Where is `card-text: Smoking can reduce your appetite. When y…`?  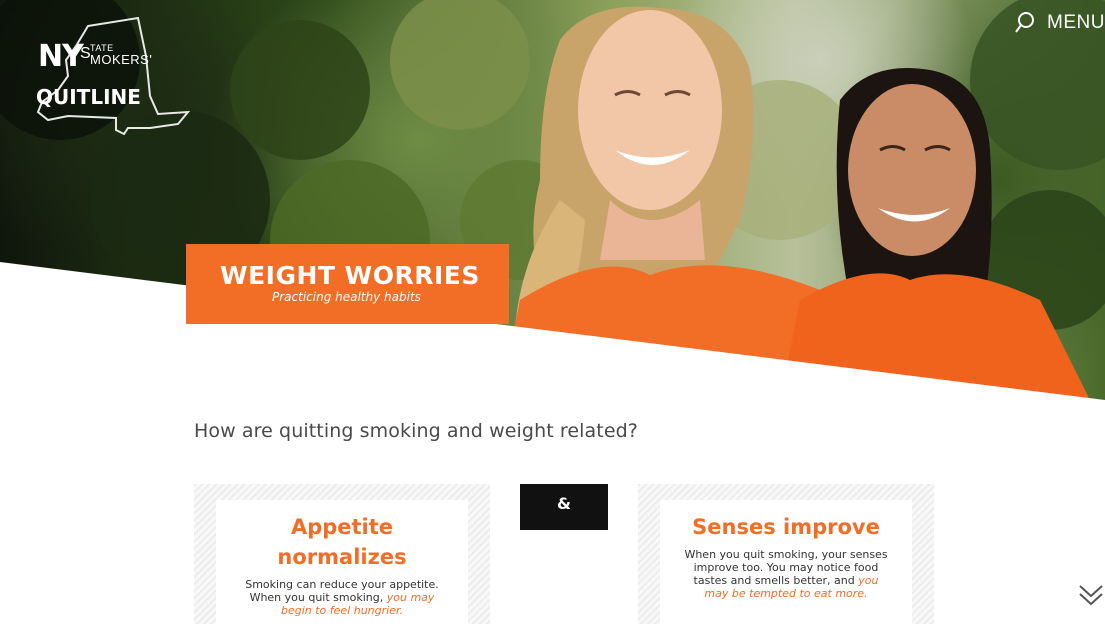 card-text: Smoking can reduce your appetite. When y… is located at coordinates (342, 597).